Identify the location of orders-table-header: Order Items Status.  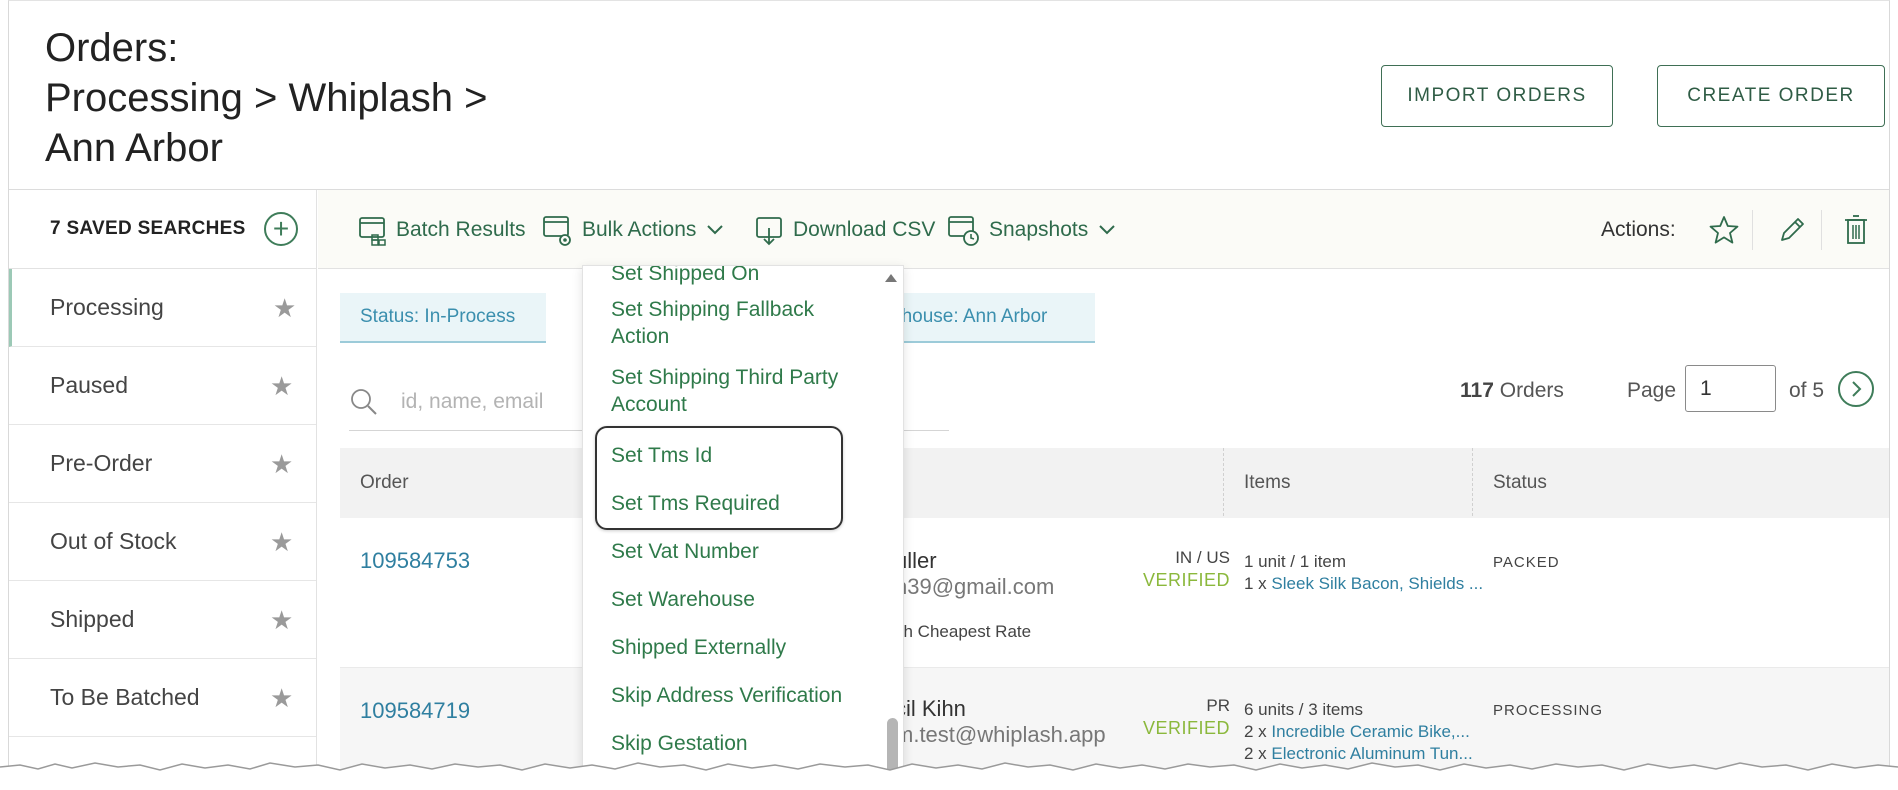
(1114, 483).